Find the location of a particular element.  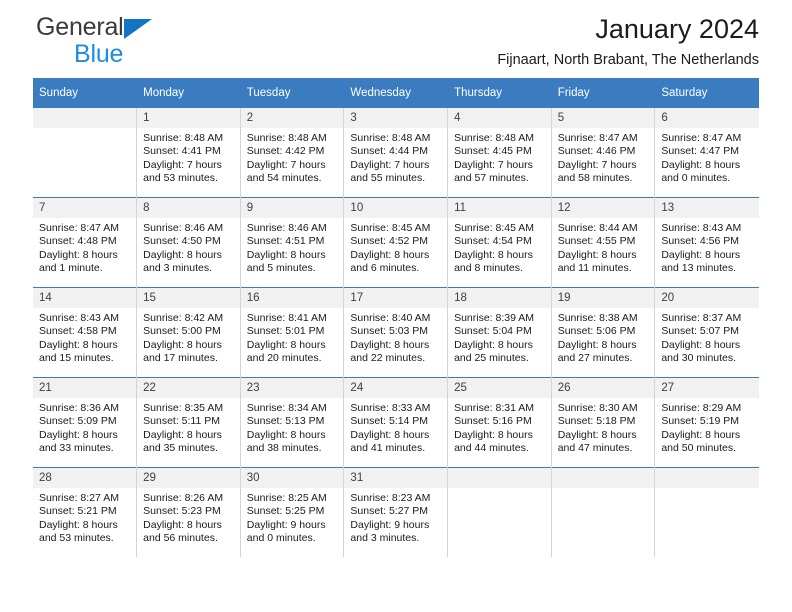

sunrise-text: Sunrise: 8:43 AM is located at coordinates (701, 228).